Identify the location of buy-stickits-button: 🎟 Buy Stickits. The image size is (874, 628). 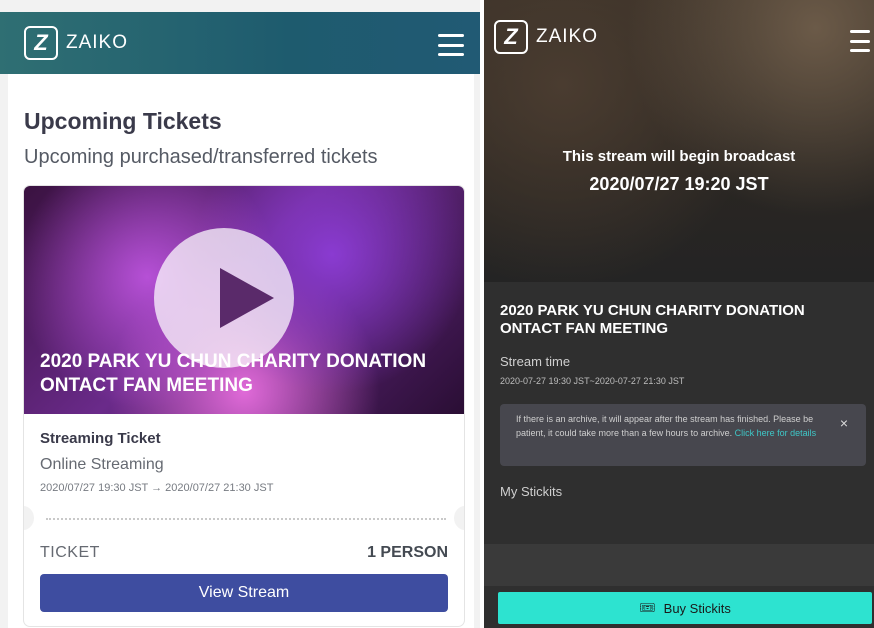
(685, 608).